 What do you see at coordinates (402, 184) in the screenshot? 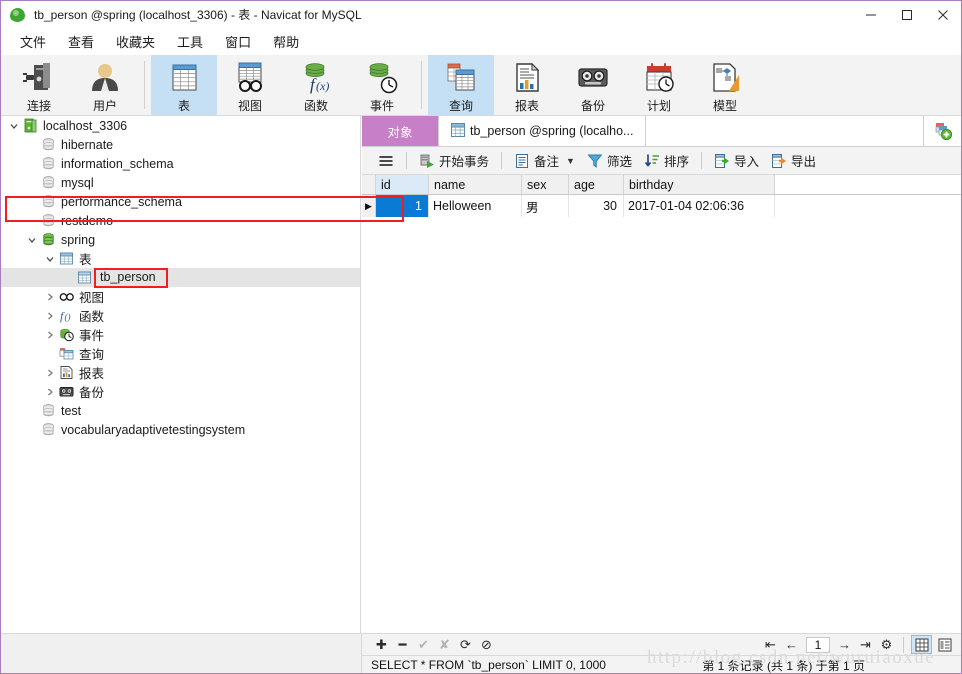
I see `column-header-id: id` at bounding box center [402, 184].